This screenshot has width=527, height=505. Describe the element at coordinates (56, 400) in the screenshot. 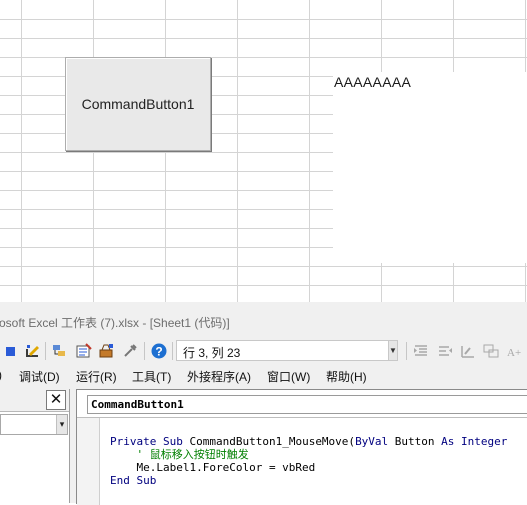

I see `close-icon: ✕` at that location.